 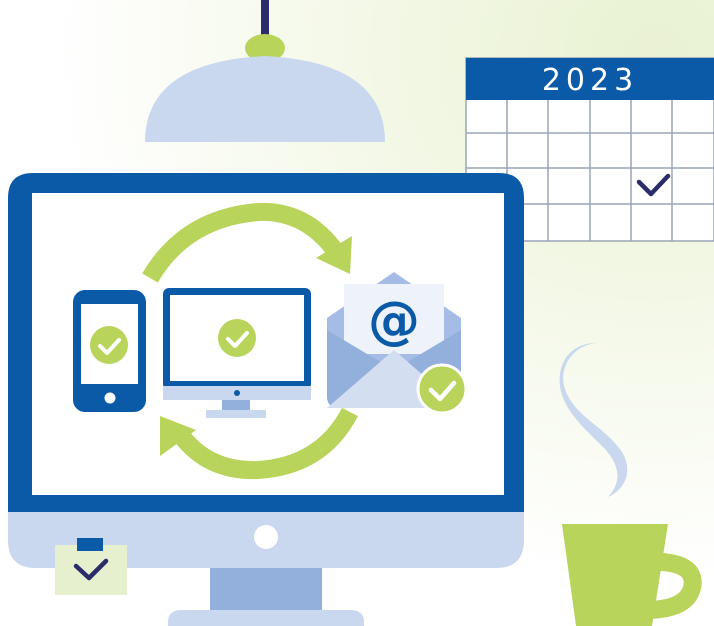 What do you see at coordinates (109, 345) in the screenshot?
I see `phone-check-icon` at bounding box center [109, 345].